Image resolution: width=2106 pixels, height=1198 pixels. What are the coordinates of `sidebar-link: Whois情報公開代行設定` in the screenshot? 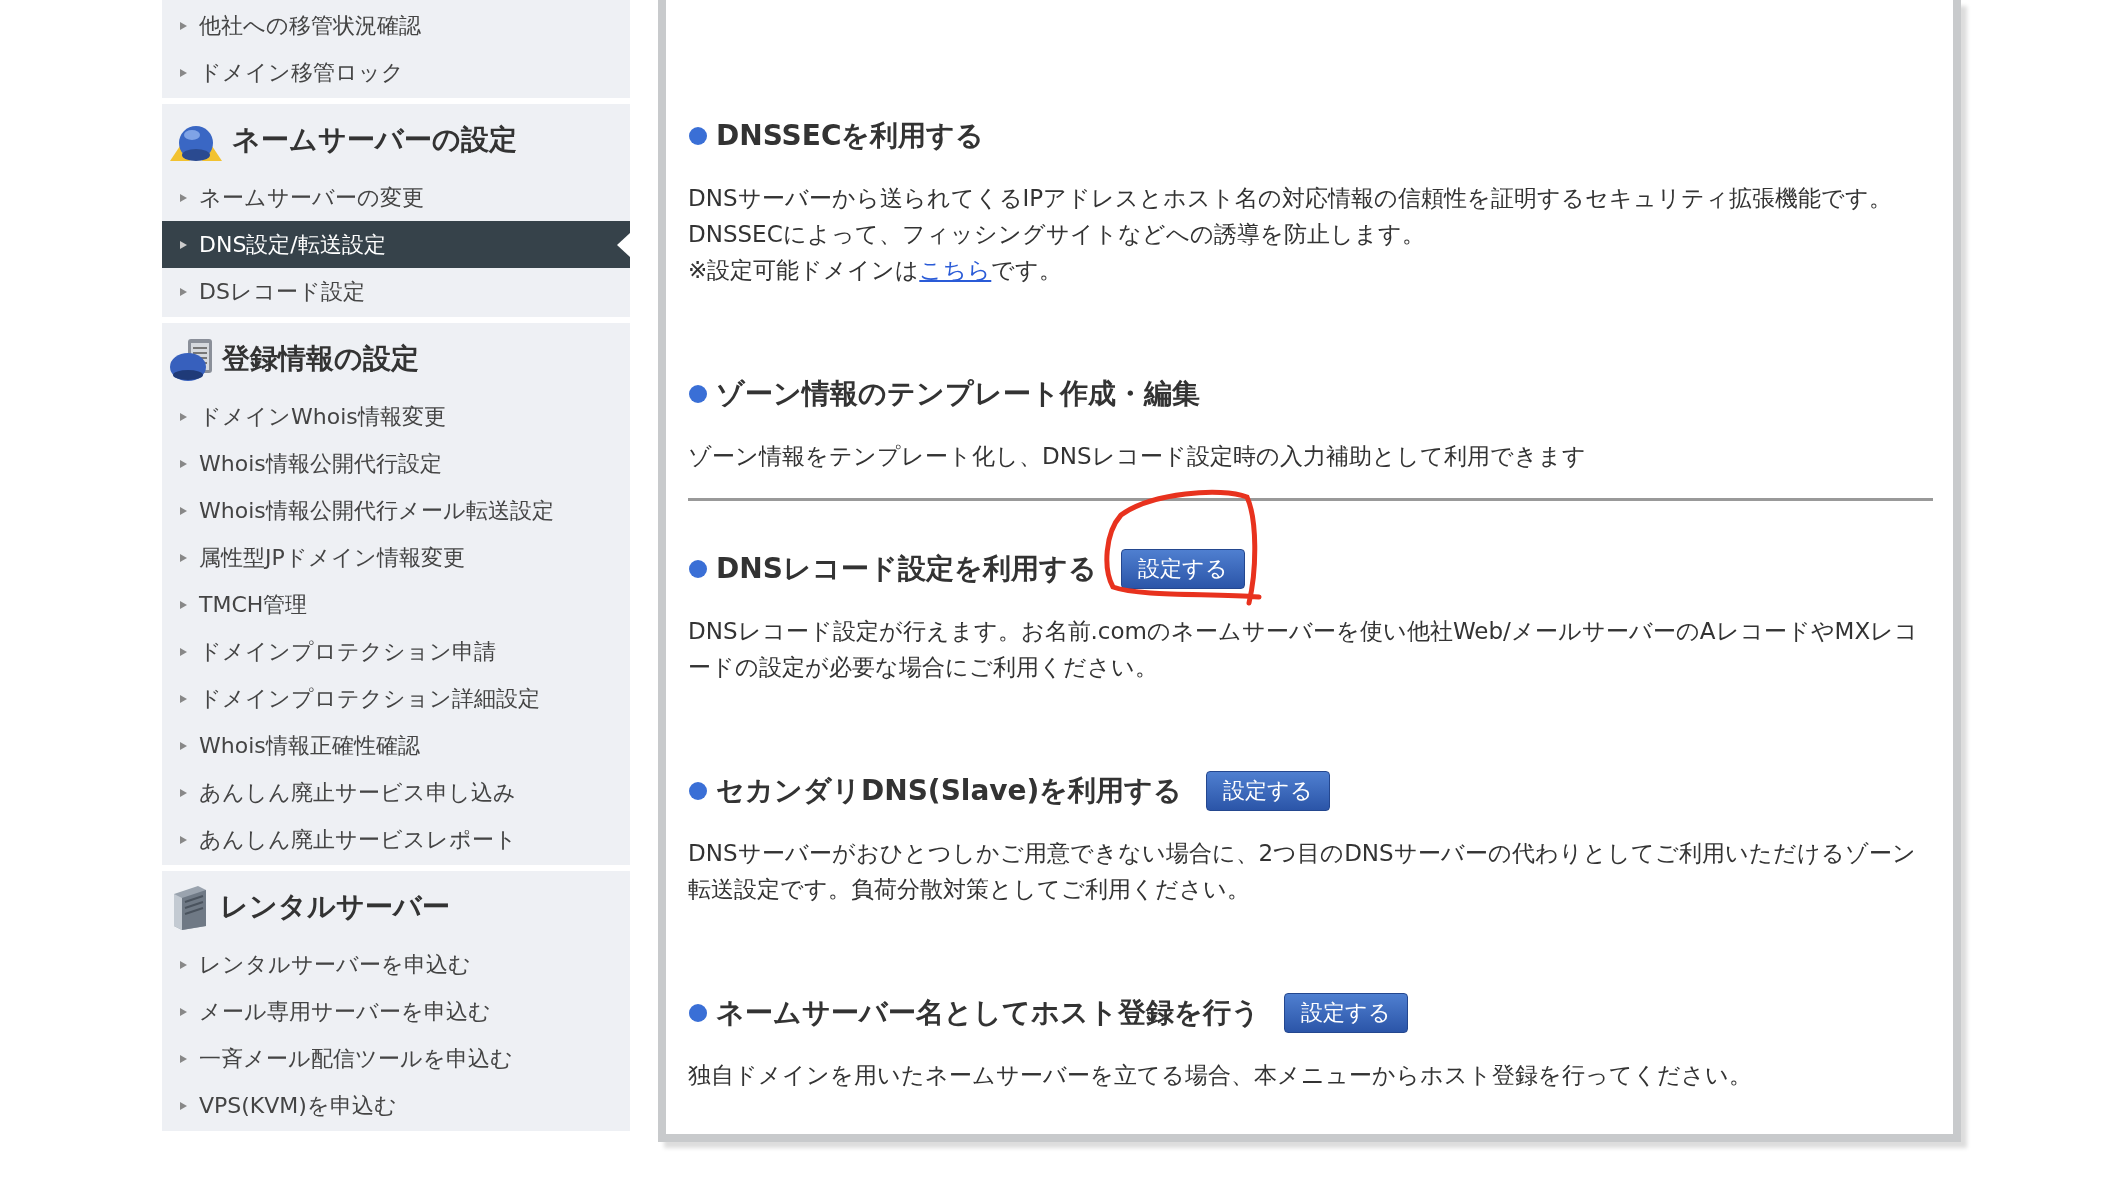 It's located at (396, 463).